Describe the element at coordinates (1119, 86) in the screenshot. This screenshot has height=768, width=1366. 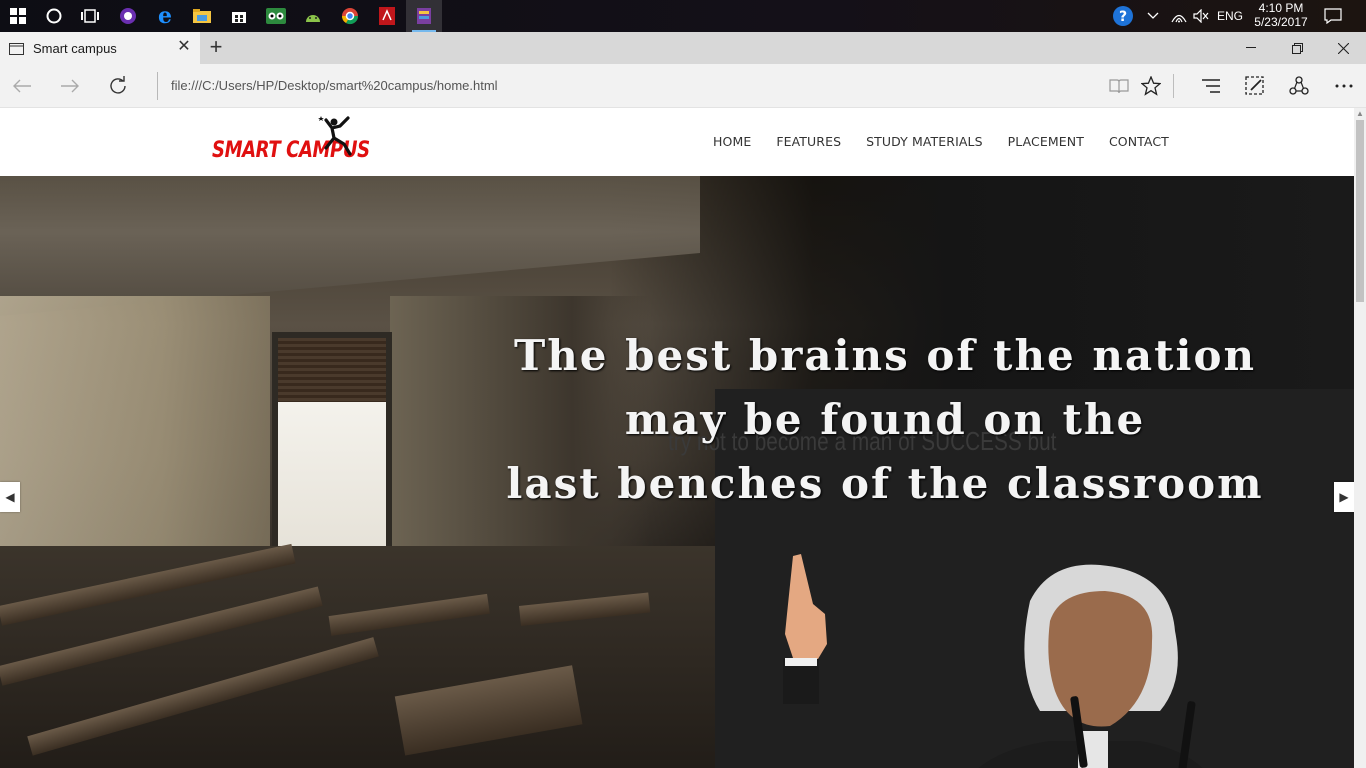
I see `reading-view-icon` at that location.